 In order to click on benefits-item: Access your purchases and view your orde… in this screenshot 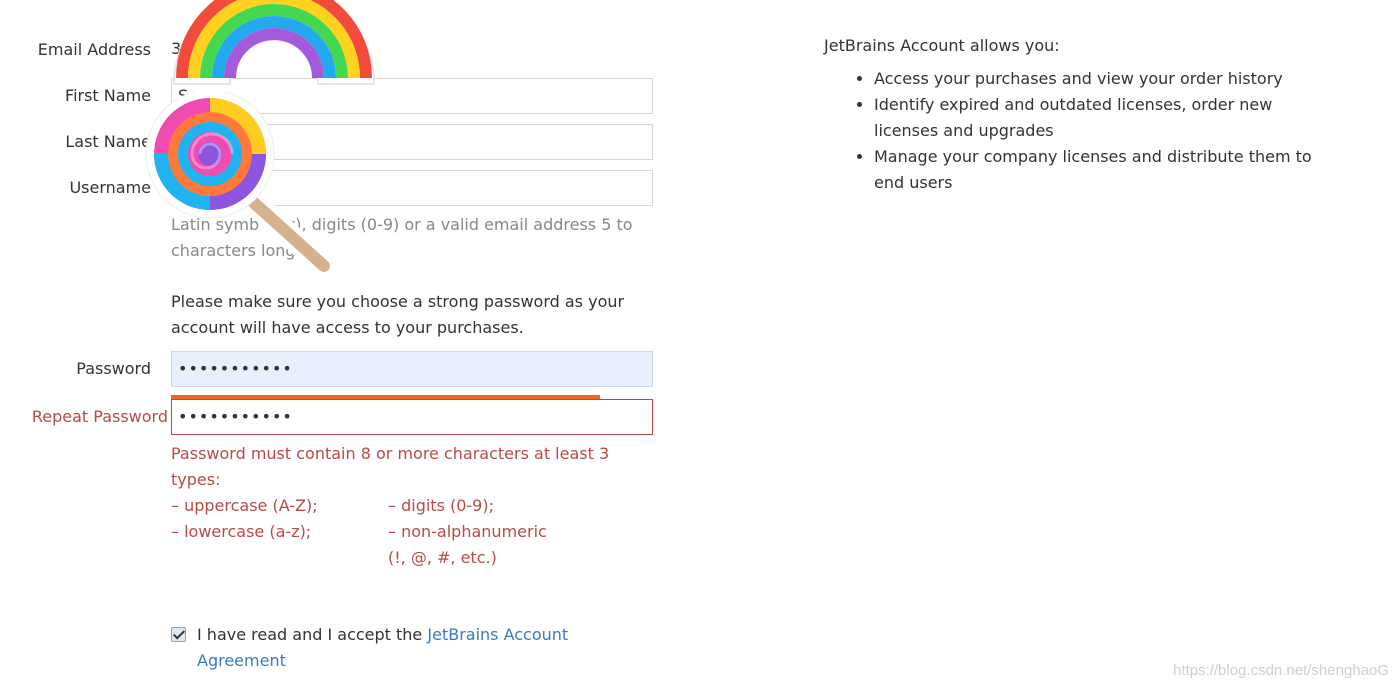, I will do `click(1094, 79)`.